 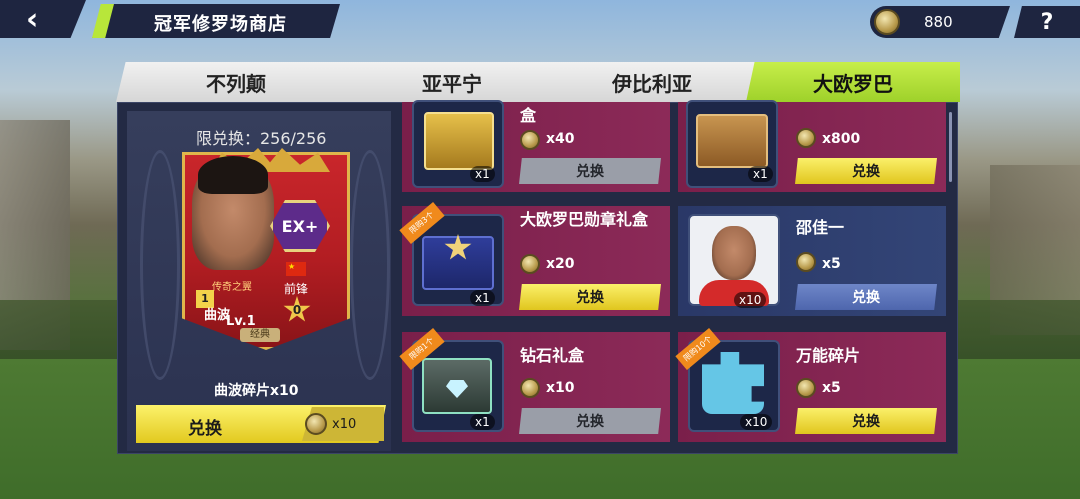 What do you see at coordinates (256, 391) in the screenshot?
I see `featured-item-label: 曲波碎片x10` at bounding box center [256, 391].